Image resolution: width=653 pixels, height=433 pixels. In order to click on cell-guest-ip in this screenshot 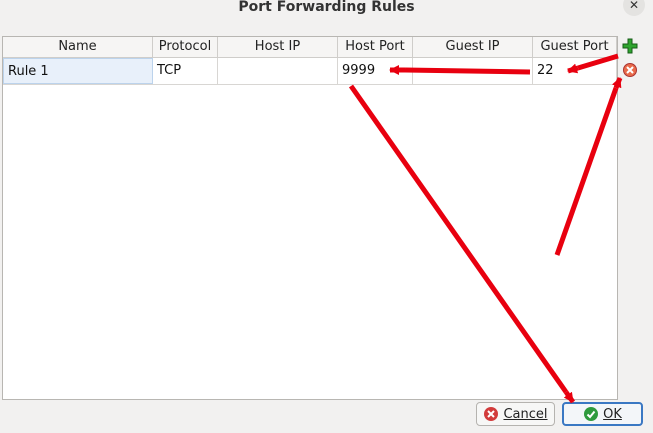, I will do `click(473, 71)`.